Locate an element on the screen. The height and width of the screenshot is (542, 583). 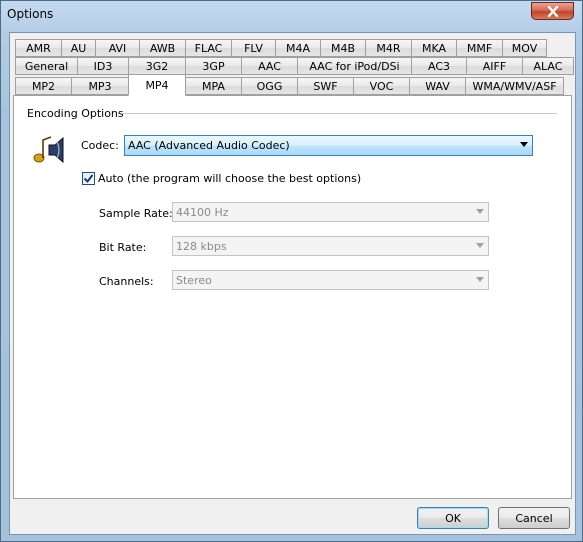
tab-alac: ALAC is located at coordinates (548, 66).